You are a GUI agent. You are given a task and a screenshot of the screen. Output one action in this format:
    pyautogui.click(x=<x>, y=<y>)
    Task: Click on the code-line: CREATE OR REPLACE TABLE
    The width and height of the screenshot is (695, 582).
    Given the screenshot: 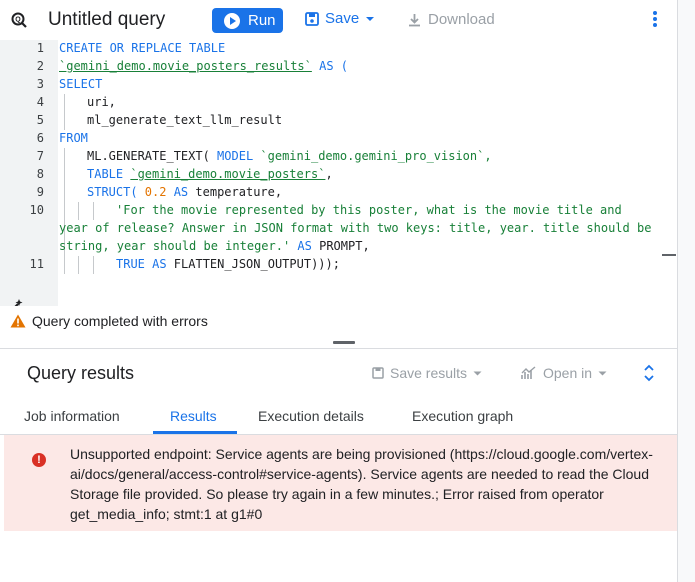 What is the action you would take?
    pyautogui.click(x=142, y=48)
    